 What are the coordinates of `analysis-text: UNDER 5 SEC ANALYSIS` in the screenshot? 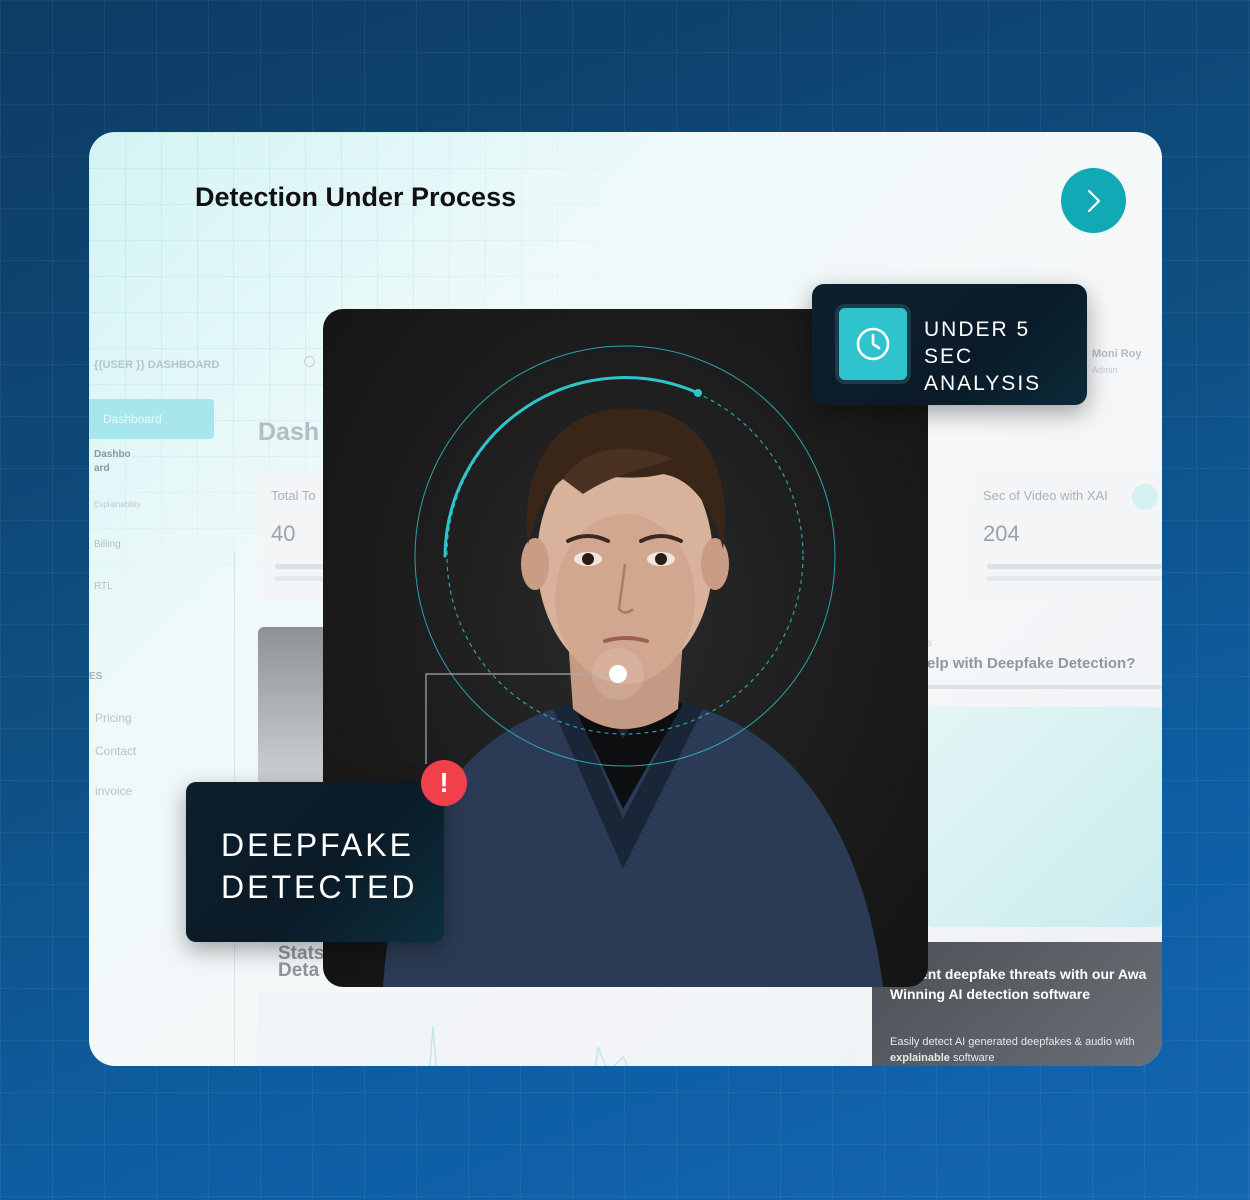 It's located at (1005, 356).